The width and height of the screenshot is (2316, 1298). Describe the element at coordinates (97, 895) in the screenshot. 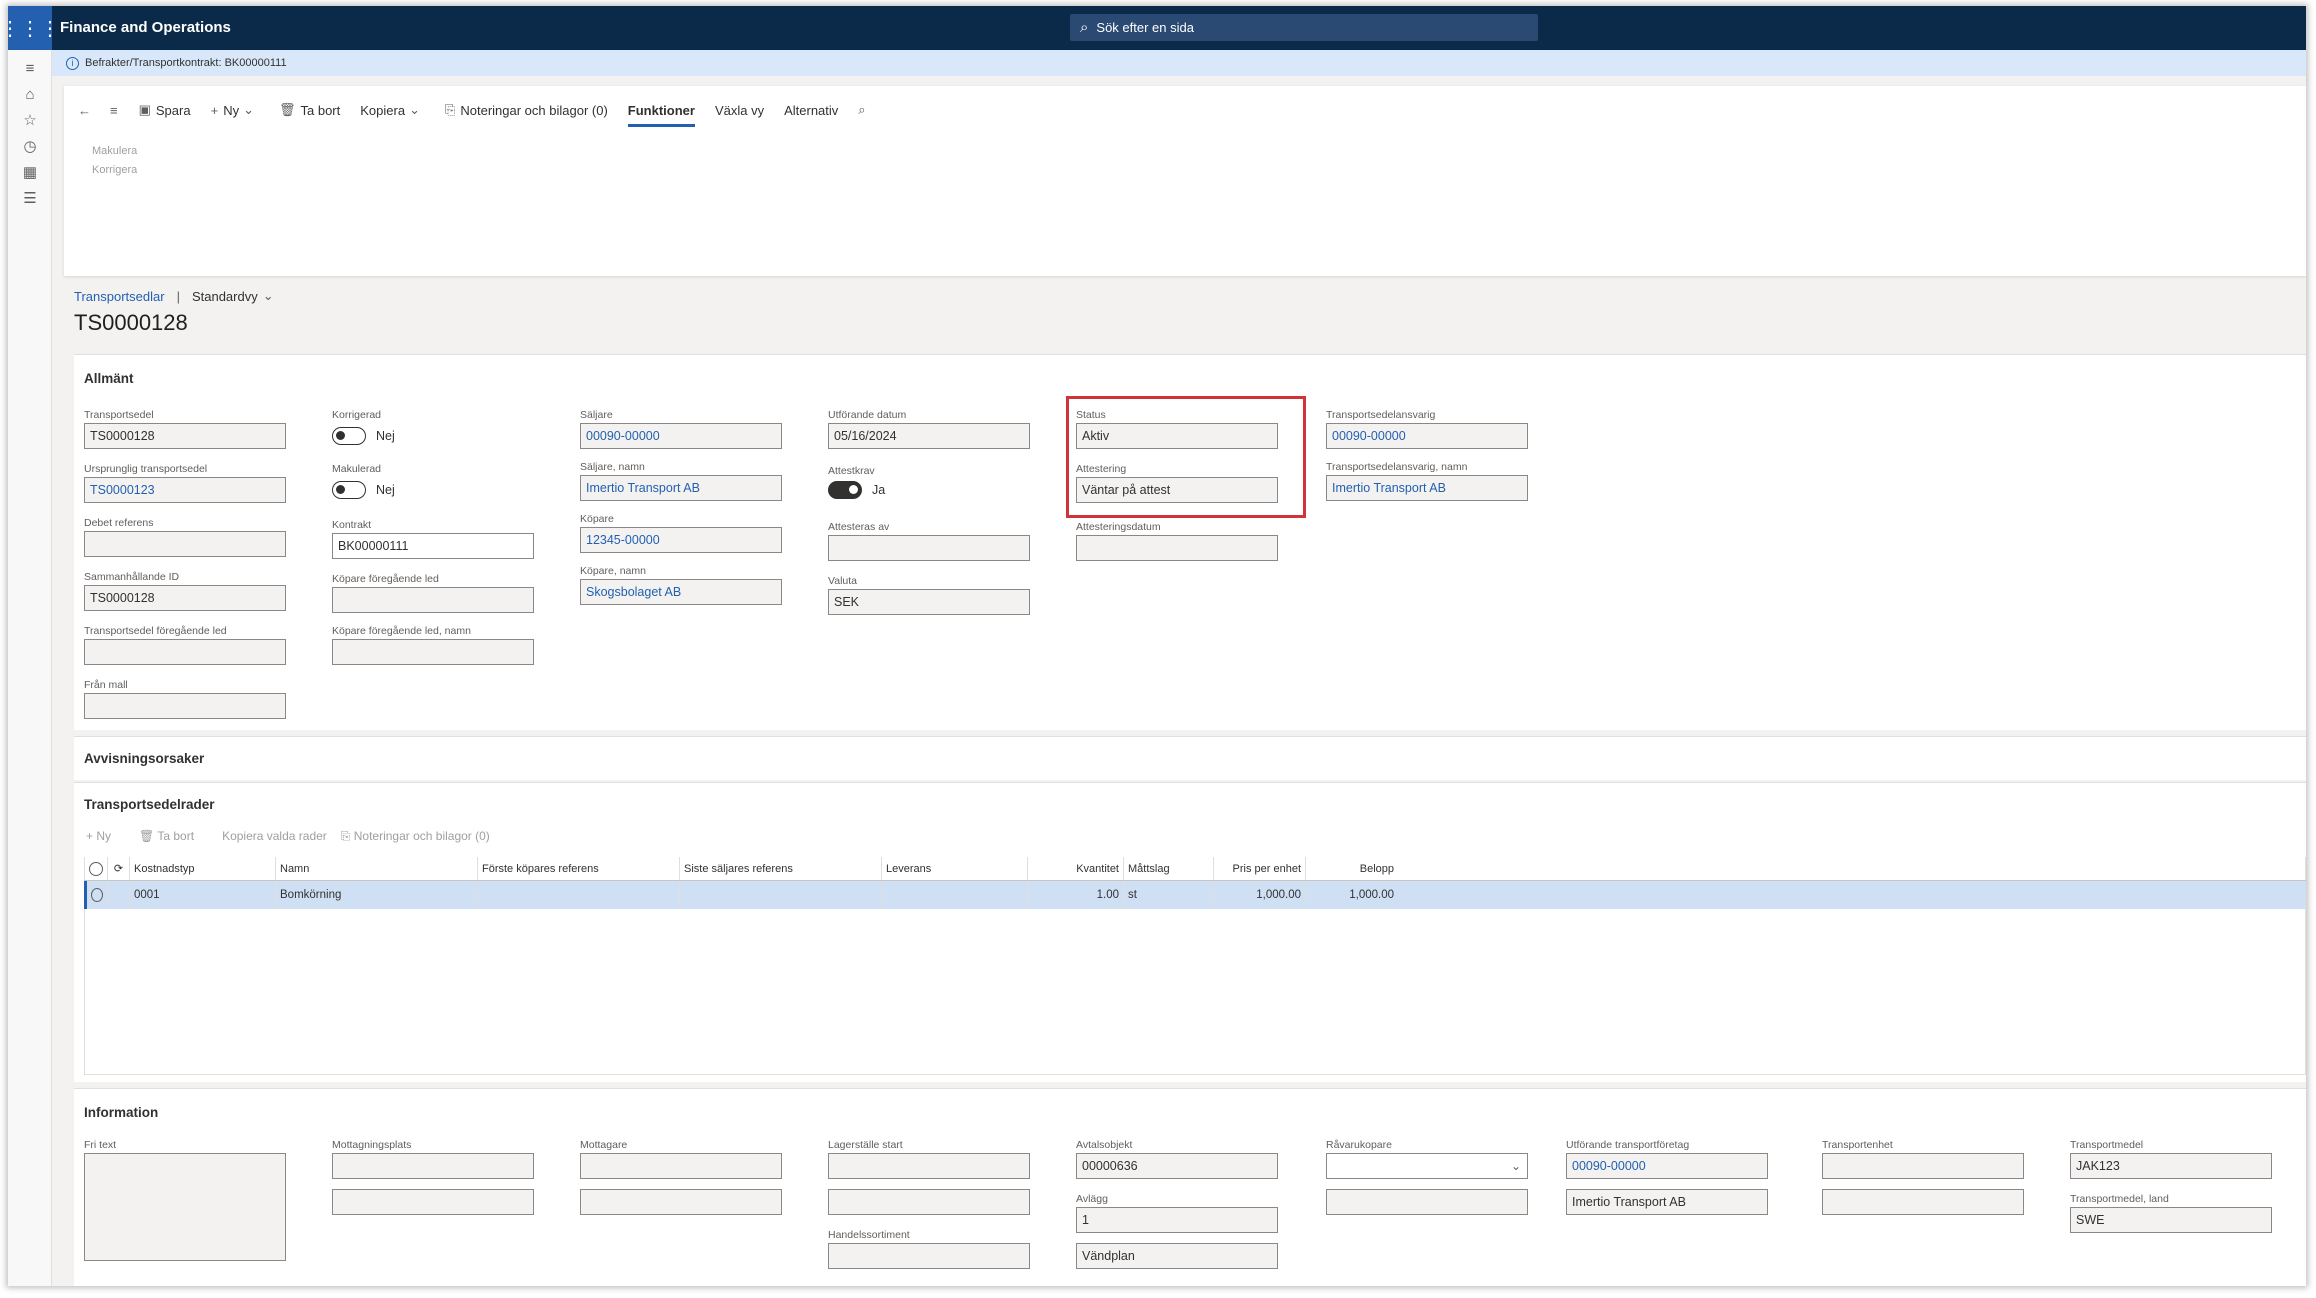

I see `row-select-radio` at that location.